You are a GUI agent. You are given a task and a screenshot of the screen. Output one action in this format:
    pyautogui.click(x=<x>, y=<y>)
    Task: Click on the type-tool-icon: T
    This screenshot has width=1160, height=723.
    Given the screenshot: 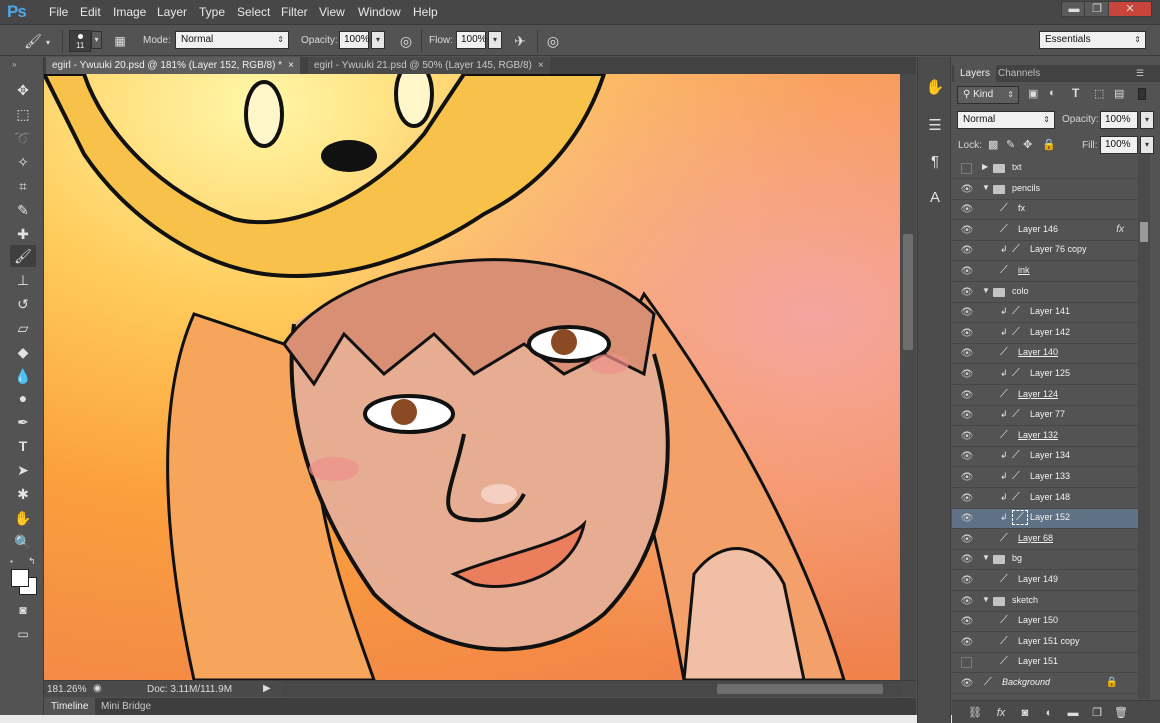 What is the action you would take?
    pyautogui.click(x=23, y=446)
    